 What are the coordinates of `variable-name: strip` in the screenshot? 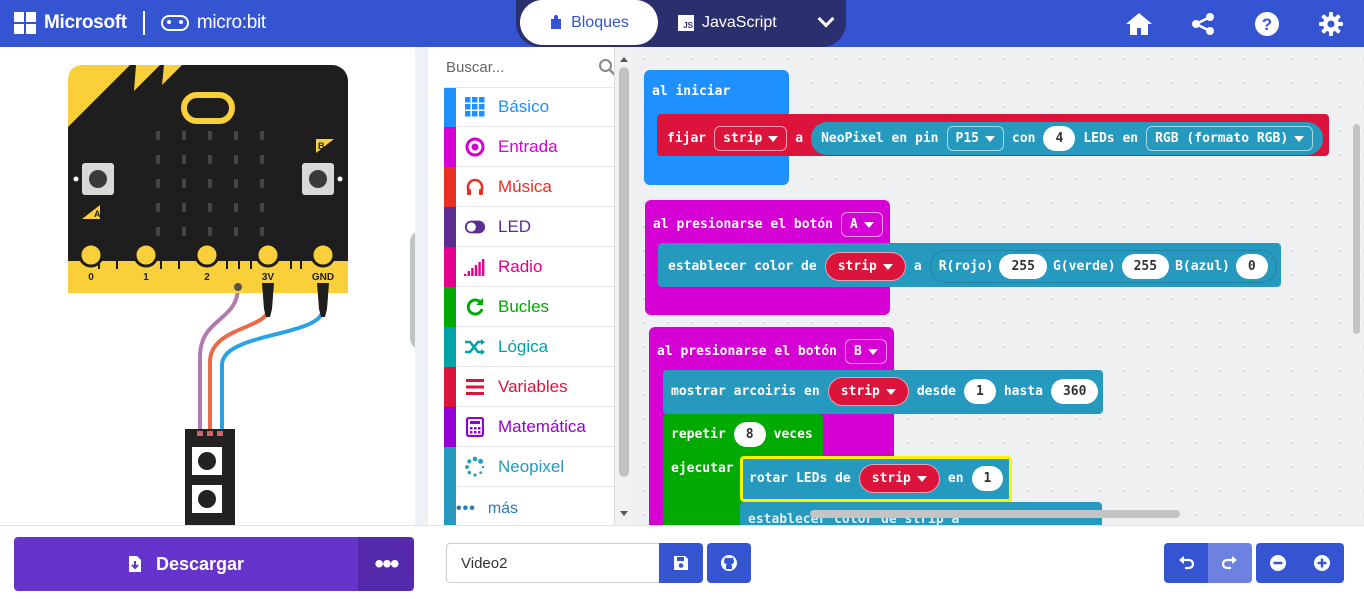 It's located at (857, 266).